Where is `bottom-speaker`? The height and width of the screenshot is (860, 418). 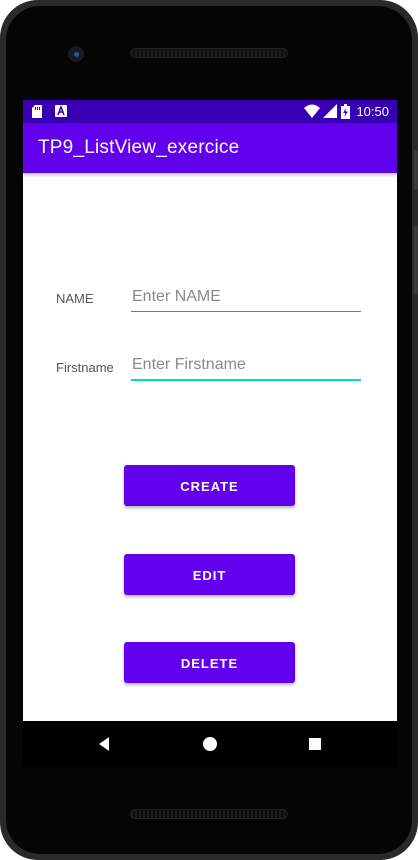 bottom-speaker is located at coordinates (209, 814).